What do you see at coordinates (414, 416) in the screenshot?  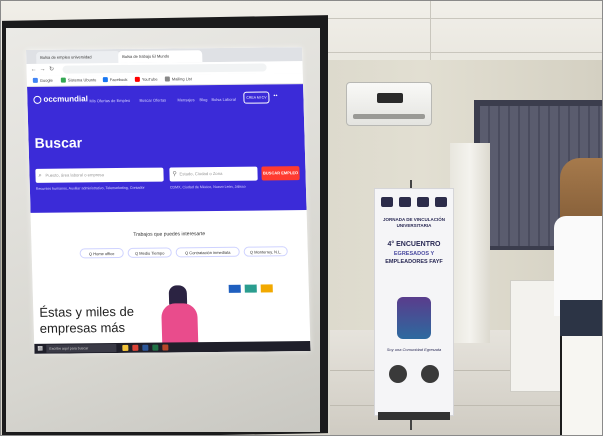 I see `banner-stand-base` at bounding box center [414, 416].